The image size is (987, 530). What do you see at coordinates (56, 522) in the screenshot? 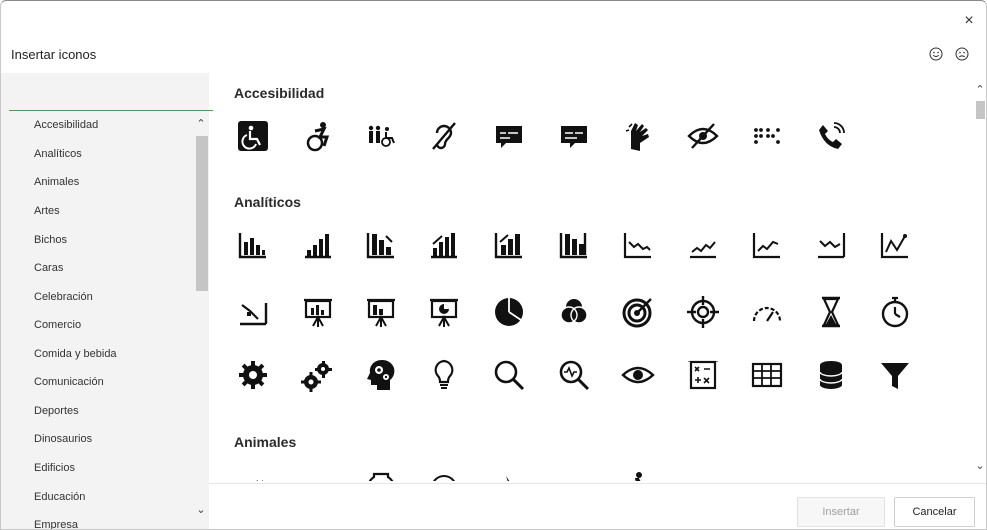
I see `category-empresa: Empresa` at bounding box center [56, 522].